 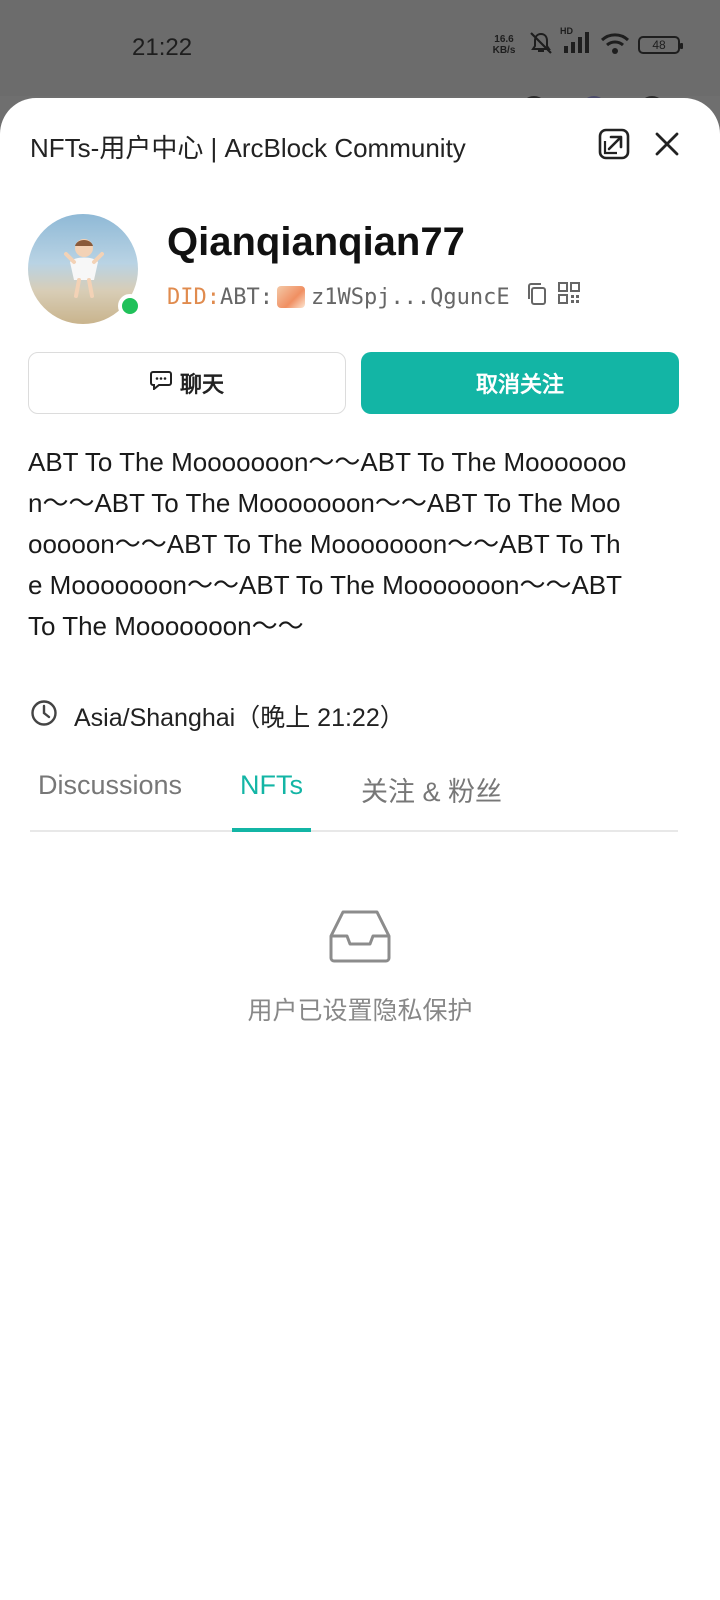 What do you see at coordinates (239, 718) in the screenshot?
I see `timezone-text: Asia/Shanghai（晚上 21:22）` at bounding box center [239, 718].